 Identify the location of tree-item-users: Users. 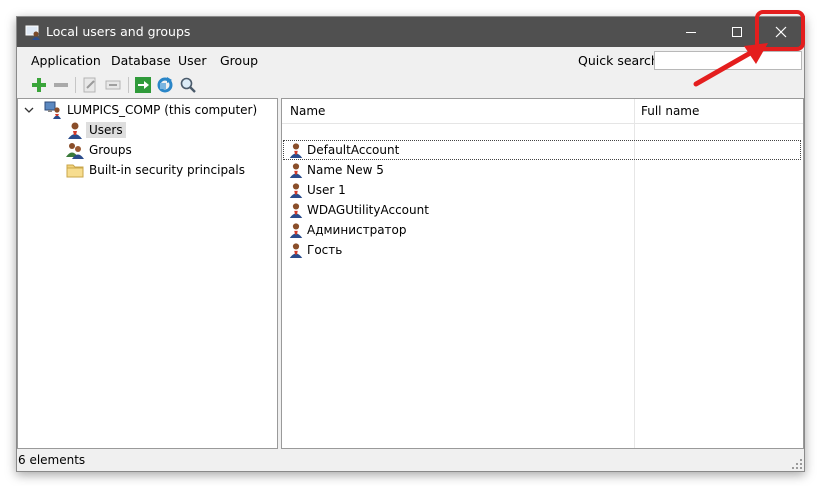
(96, 130).